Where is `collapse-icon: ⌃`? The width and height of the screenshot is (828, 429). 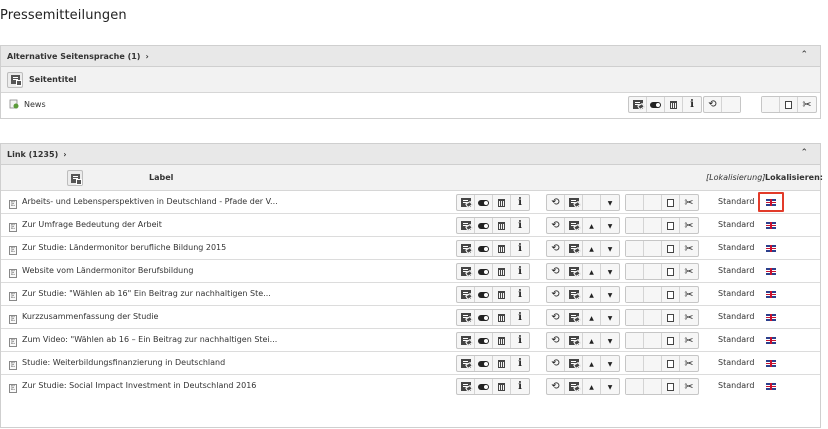 collapse-icon: ⌃ is located at coordinates (804, 153).